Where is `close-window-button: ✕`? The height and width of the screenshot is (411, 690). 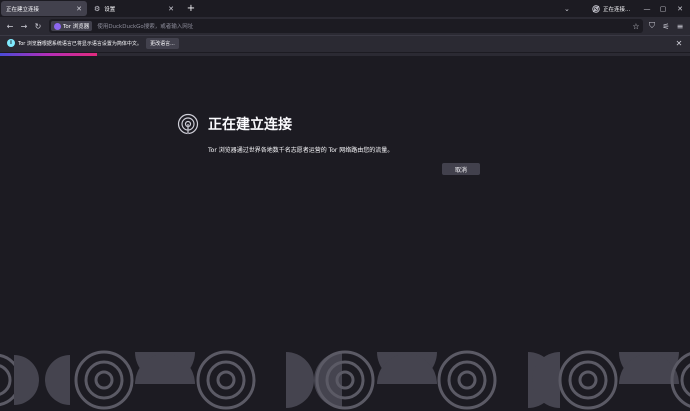
close-window-button: ✕ is located at coordinates (680, 8).